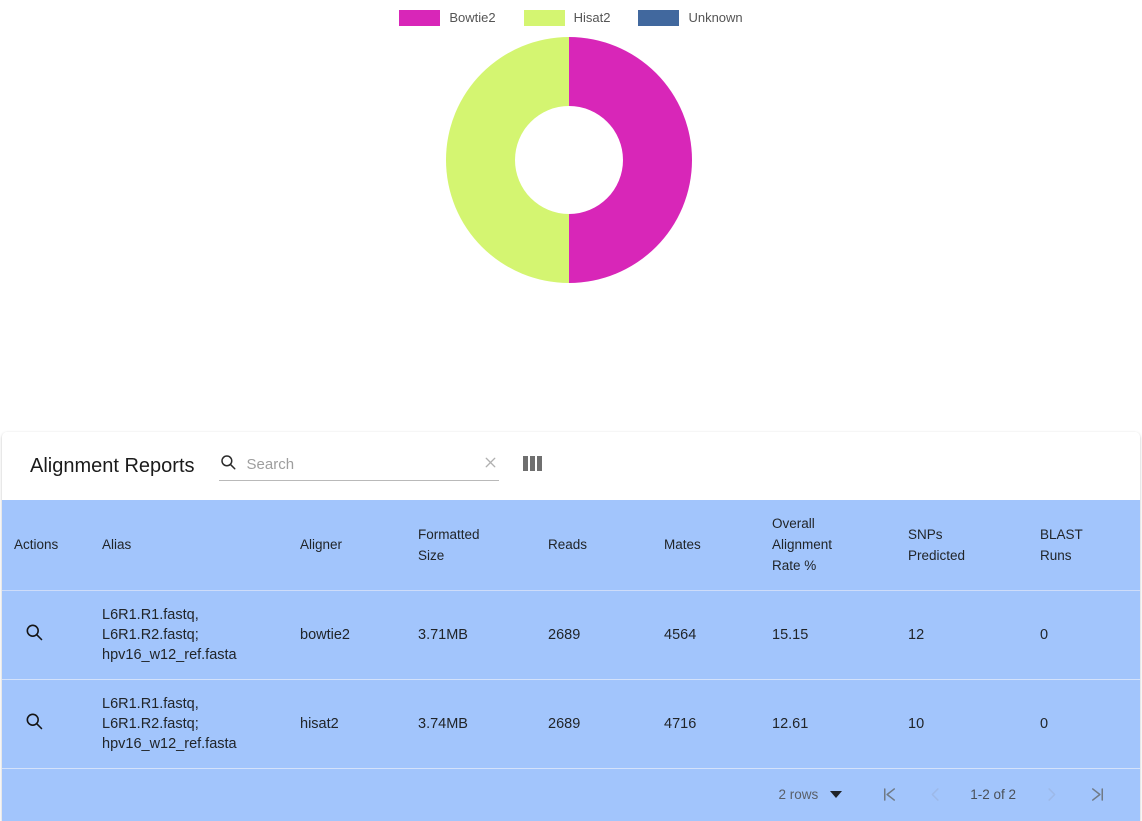  Describe the element at coordinates (490, 465) in the screenshot. I see `close-icon` at that location.